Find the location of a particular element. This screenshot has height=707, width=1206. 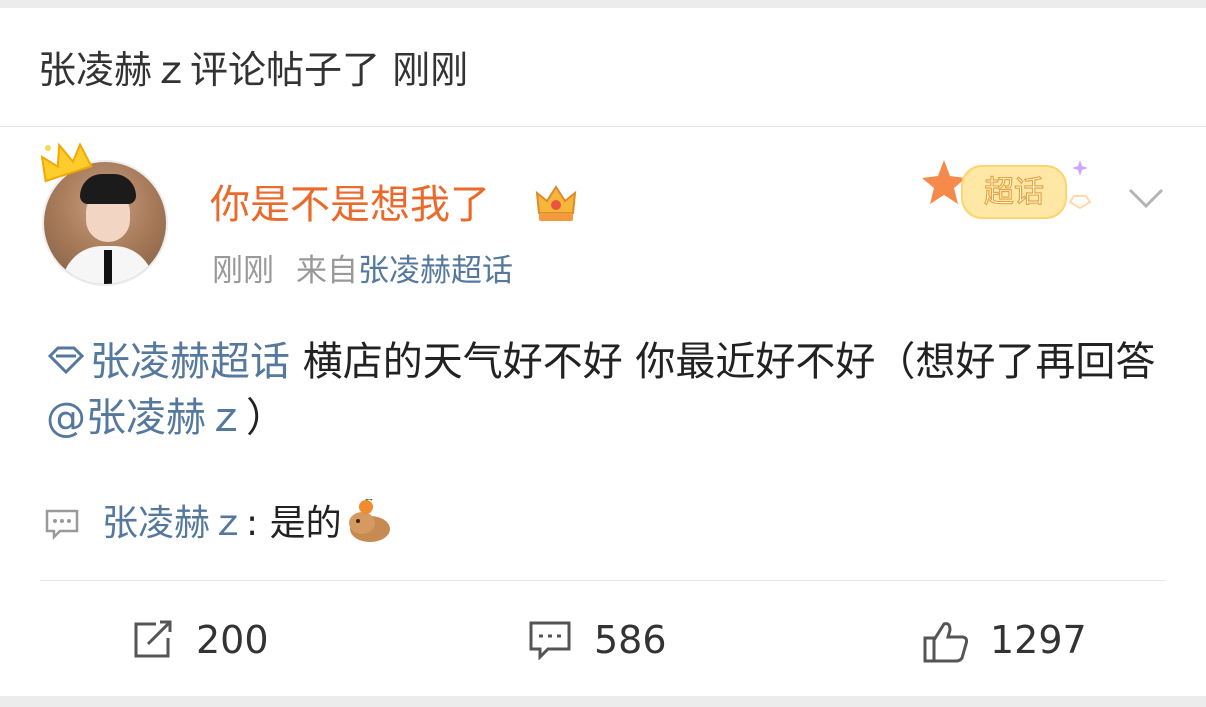

chevron-down-icon is located at coordinates (1146, 198).